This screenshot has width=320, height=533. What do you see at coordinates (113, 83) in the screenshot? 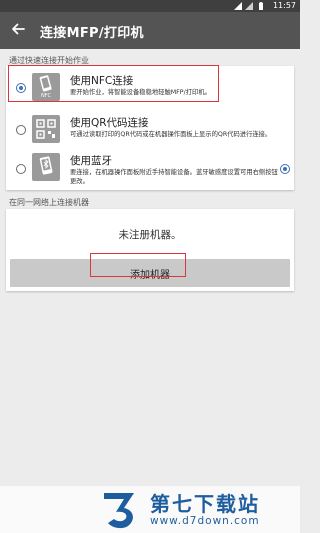
I see `nfc-highlight-box` at bounding box center [113, 83].